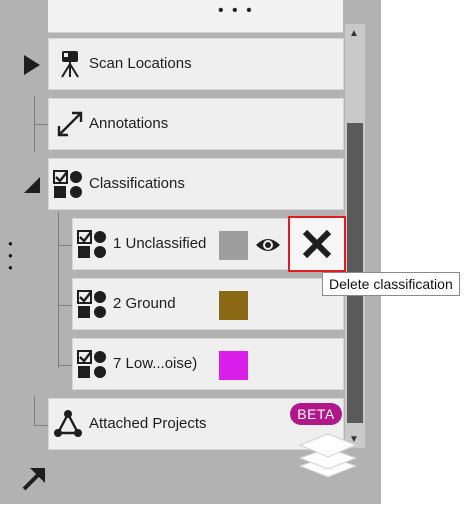 This screenshot has height=514, width=474. Describe the element at coordinates (129, 123) in the screenshot. I see `row-label: Annotations` at that location.